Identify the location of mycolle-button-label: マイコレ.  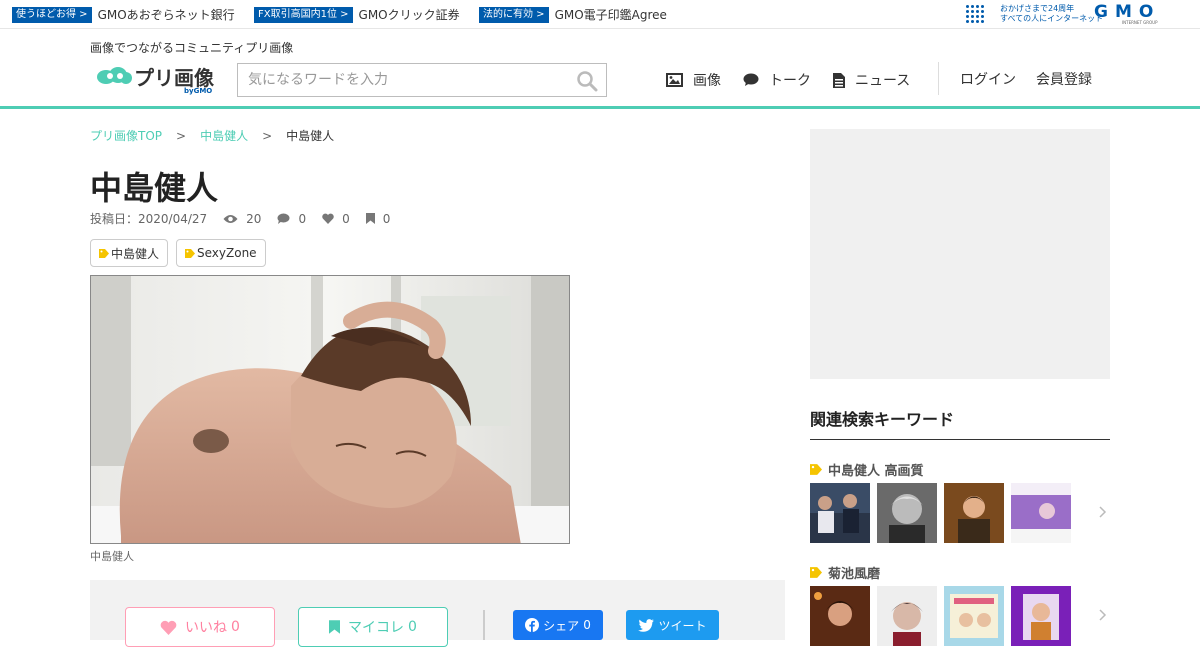
(376, 628).